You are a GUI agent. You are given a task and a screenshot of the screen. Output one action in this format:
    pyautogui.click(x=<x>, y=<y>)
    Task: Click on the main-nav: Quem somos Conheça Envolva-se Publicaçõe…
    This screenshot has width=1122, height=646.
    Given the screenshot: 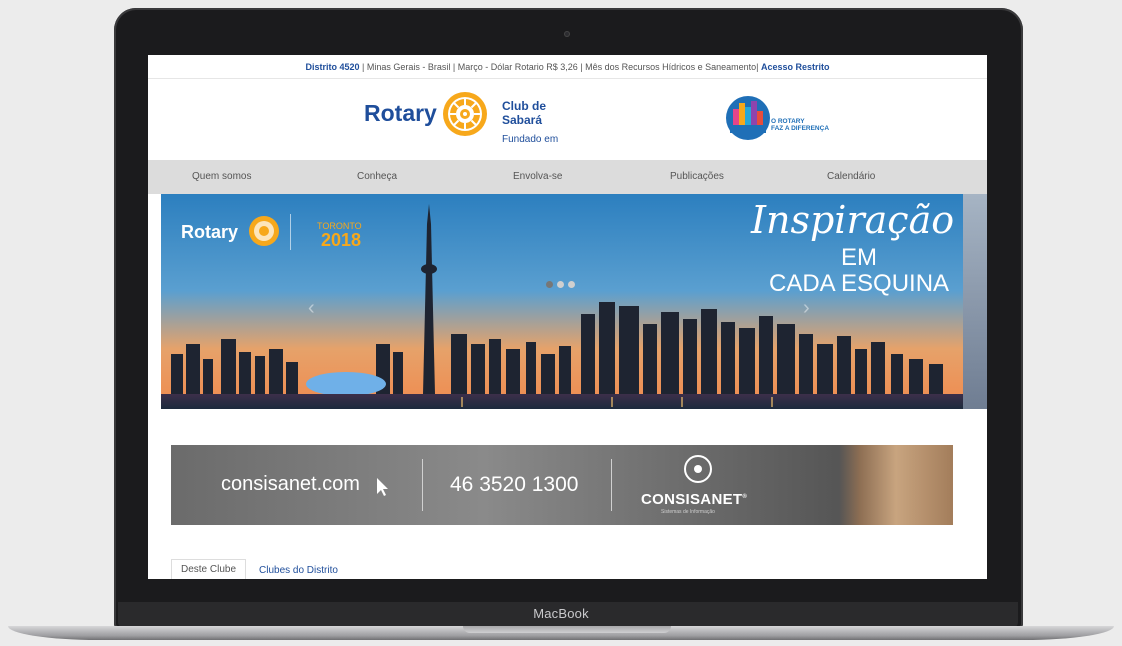 What is the action you would take?
    pyautogui.click(x=567, y=177)
    